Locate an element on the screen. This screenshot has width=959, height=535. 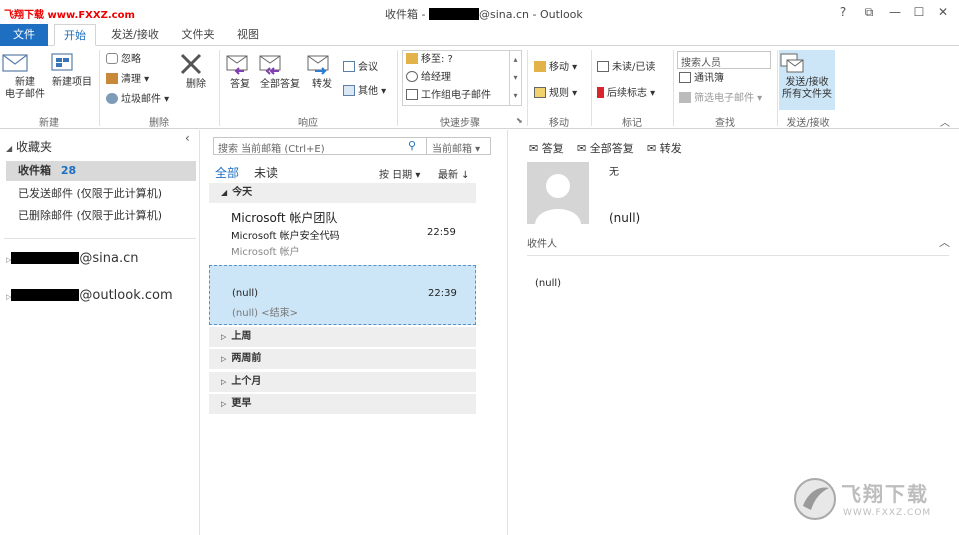
more-respond-button: 其他 ▾ is located at coordinates (364, 92).